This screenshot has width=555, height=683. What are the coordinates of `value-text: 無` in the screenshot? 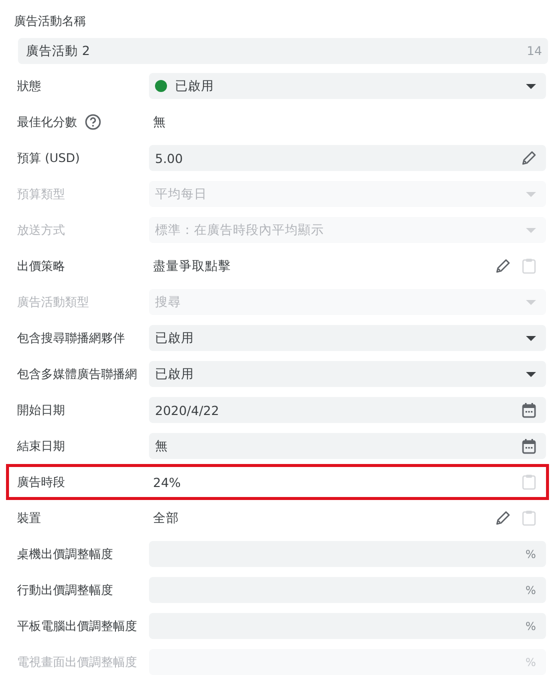 It's located at (159, 122).